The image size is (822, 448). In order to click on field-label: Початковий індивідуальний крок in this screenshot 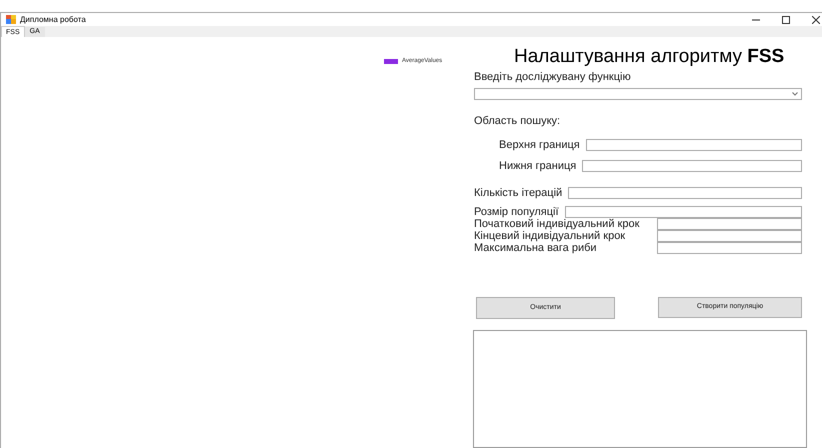, I will do `click(557, 224)`.